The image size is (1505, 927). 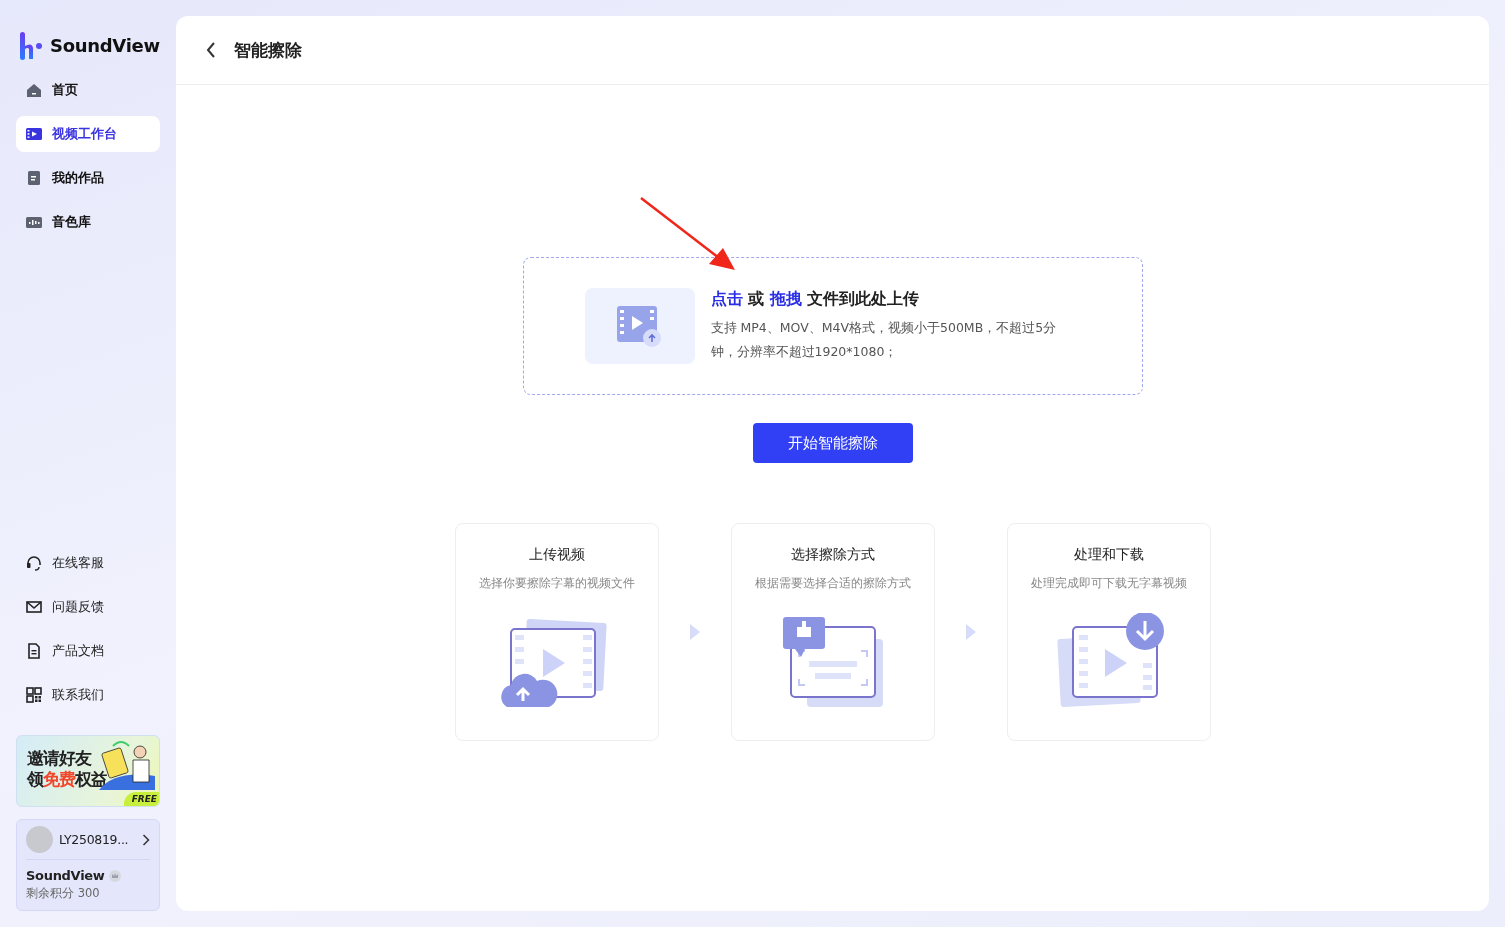 What do you see at coordinates (105, 45) in the screenshot?
I see `brand-name: SoundView` at bounding box center [105, 45].